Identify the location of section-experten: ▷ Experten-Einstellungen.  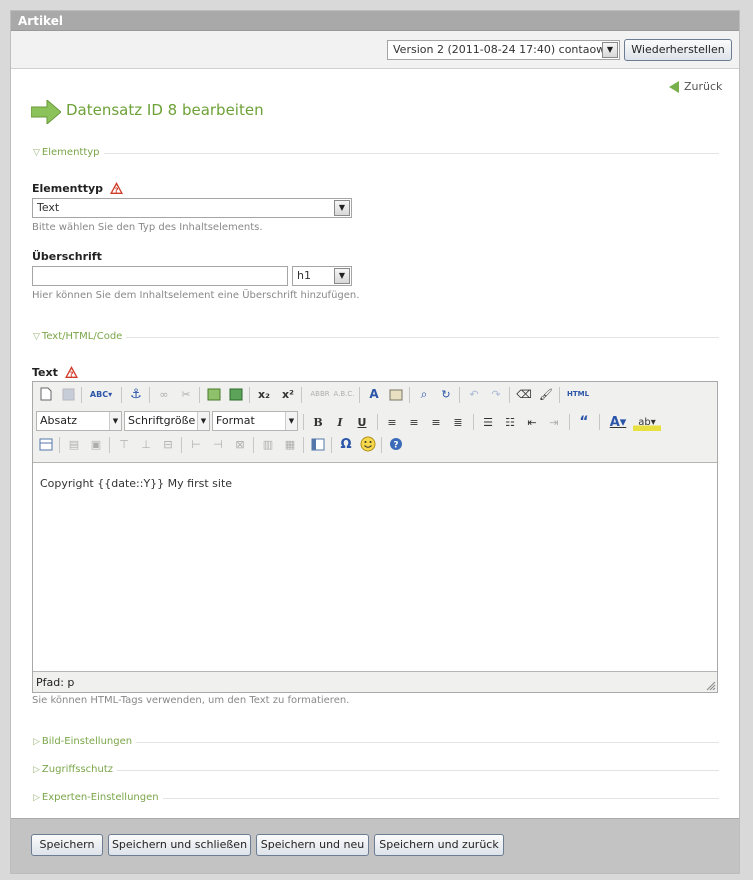
(98, 797).